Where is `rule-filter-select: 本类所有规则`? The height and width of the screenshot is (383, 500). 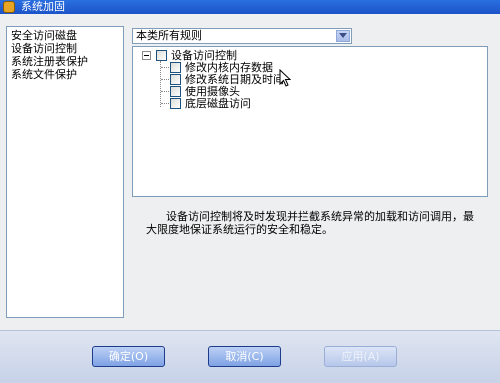
rule-filter-select: 本类所有规则 is located at coordinates (242, 36).